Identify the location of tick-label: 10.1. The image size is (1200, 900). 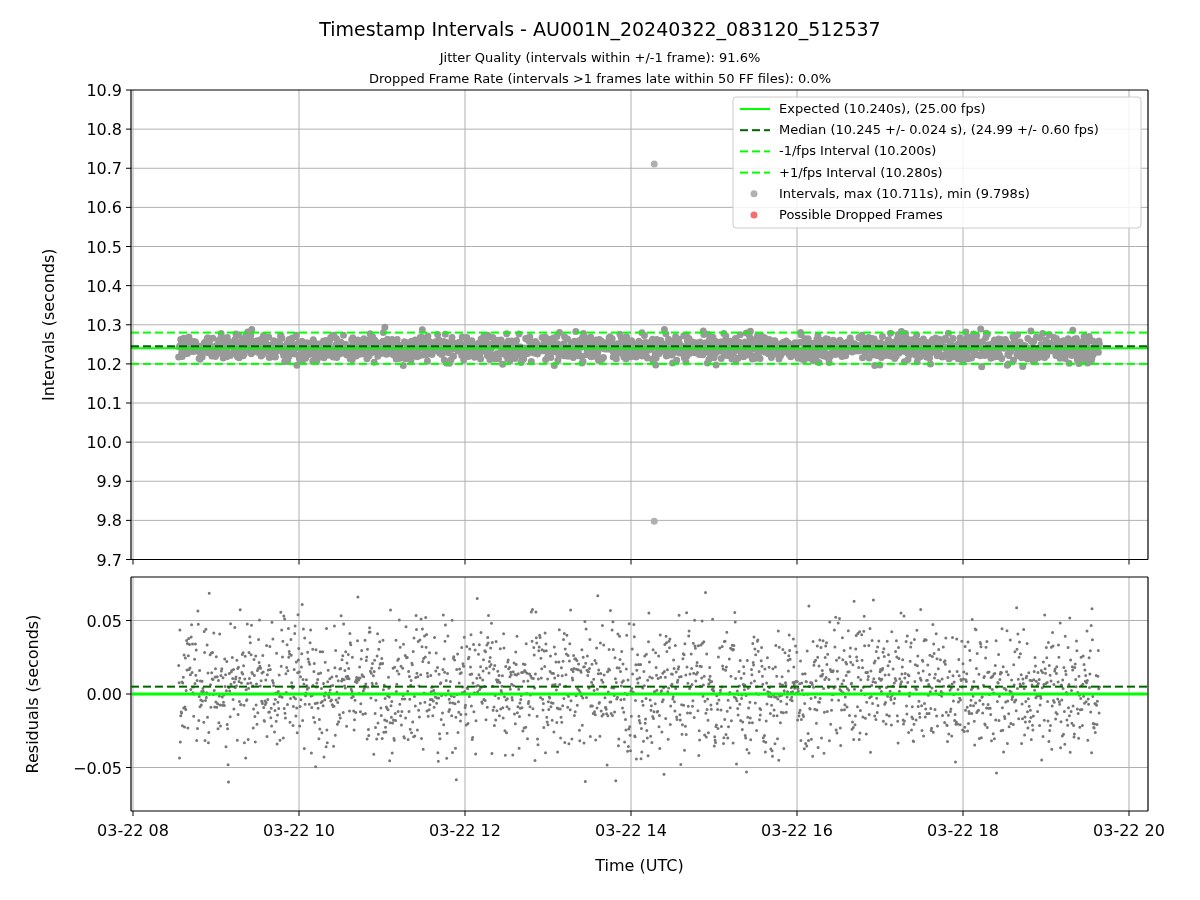
(104, 403).